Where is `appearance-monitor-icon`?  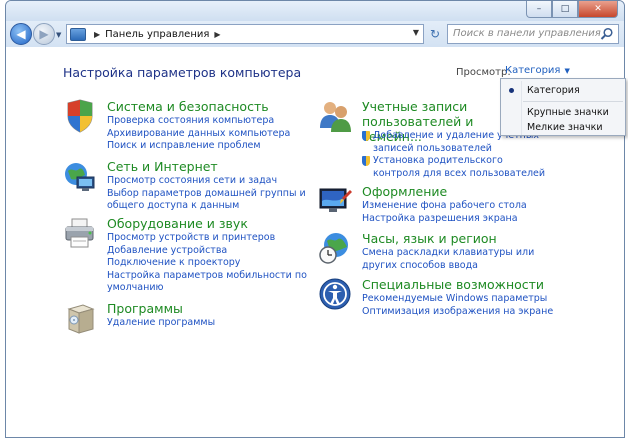 appearance-monitor-icon is located at coordinates (335, 201).